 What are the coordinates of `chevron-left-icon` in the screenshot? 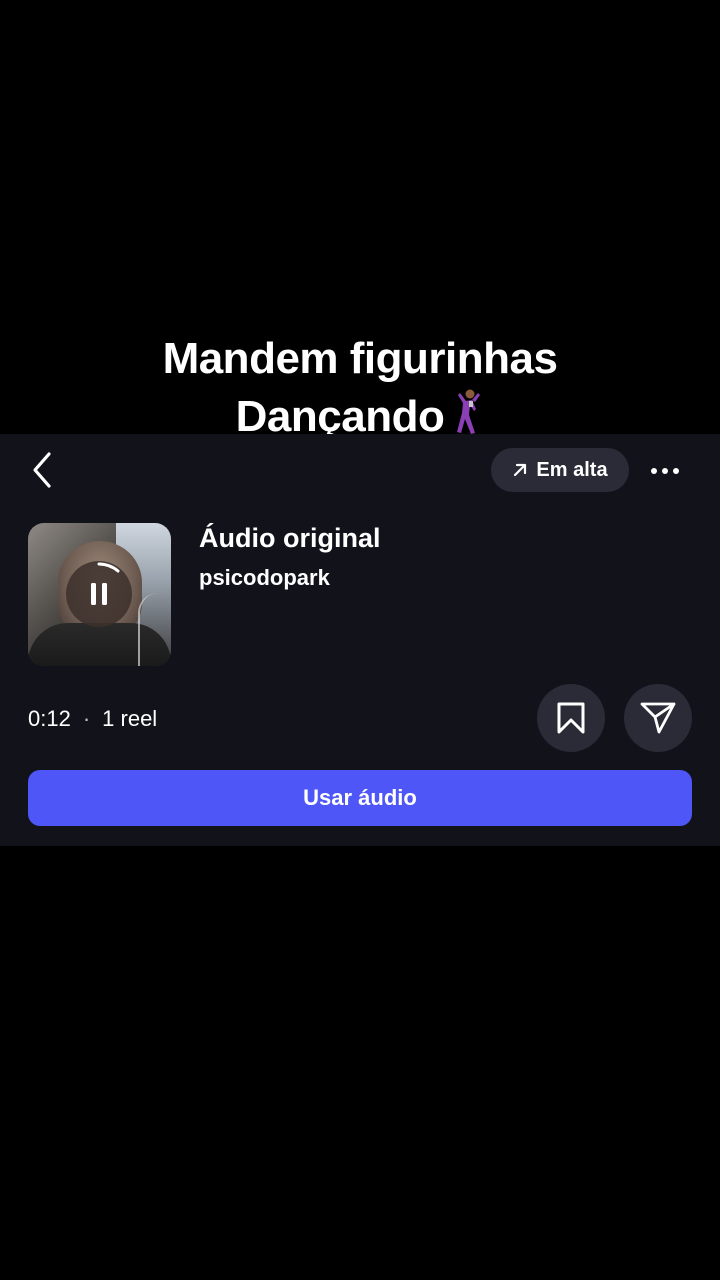 It's located at (42, 470).